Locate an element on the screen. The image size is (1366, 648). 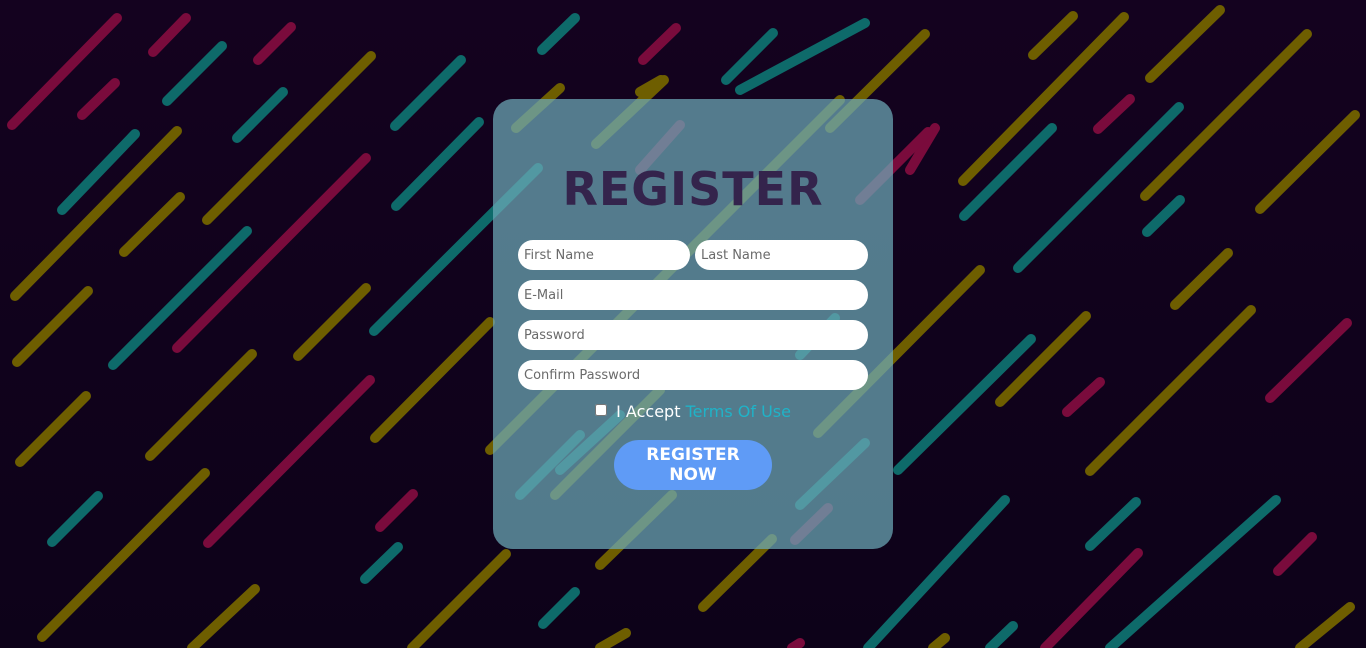
terms-label: I Accept is located at coordinates (648, 411).